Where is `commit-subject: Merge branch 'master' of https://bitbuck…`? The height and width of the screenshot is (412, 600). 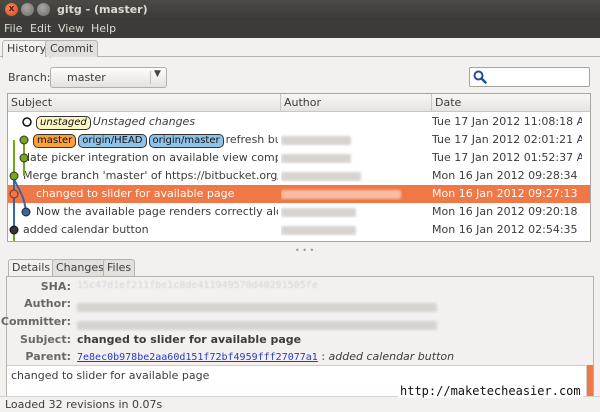 commit-subject: Merge branch 'master' of https://bitbuck… is located at coordinates (150, 175).